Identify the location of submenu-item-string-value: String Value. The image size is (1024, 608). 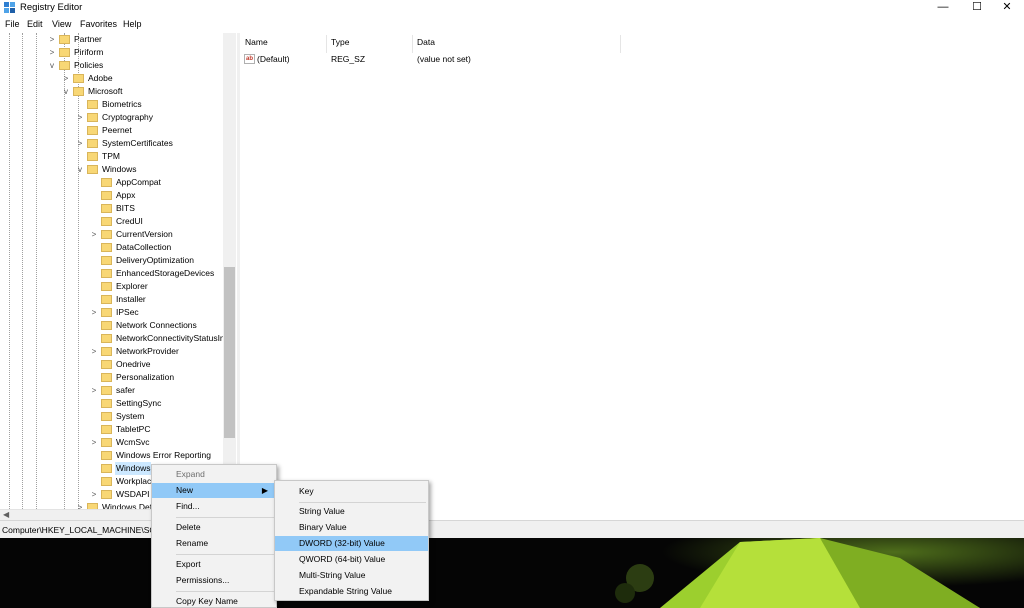
(351, 511).